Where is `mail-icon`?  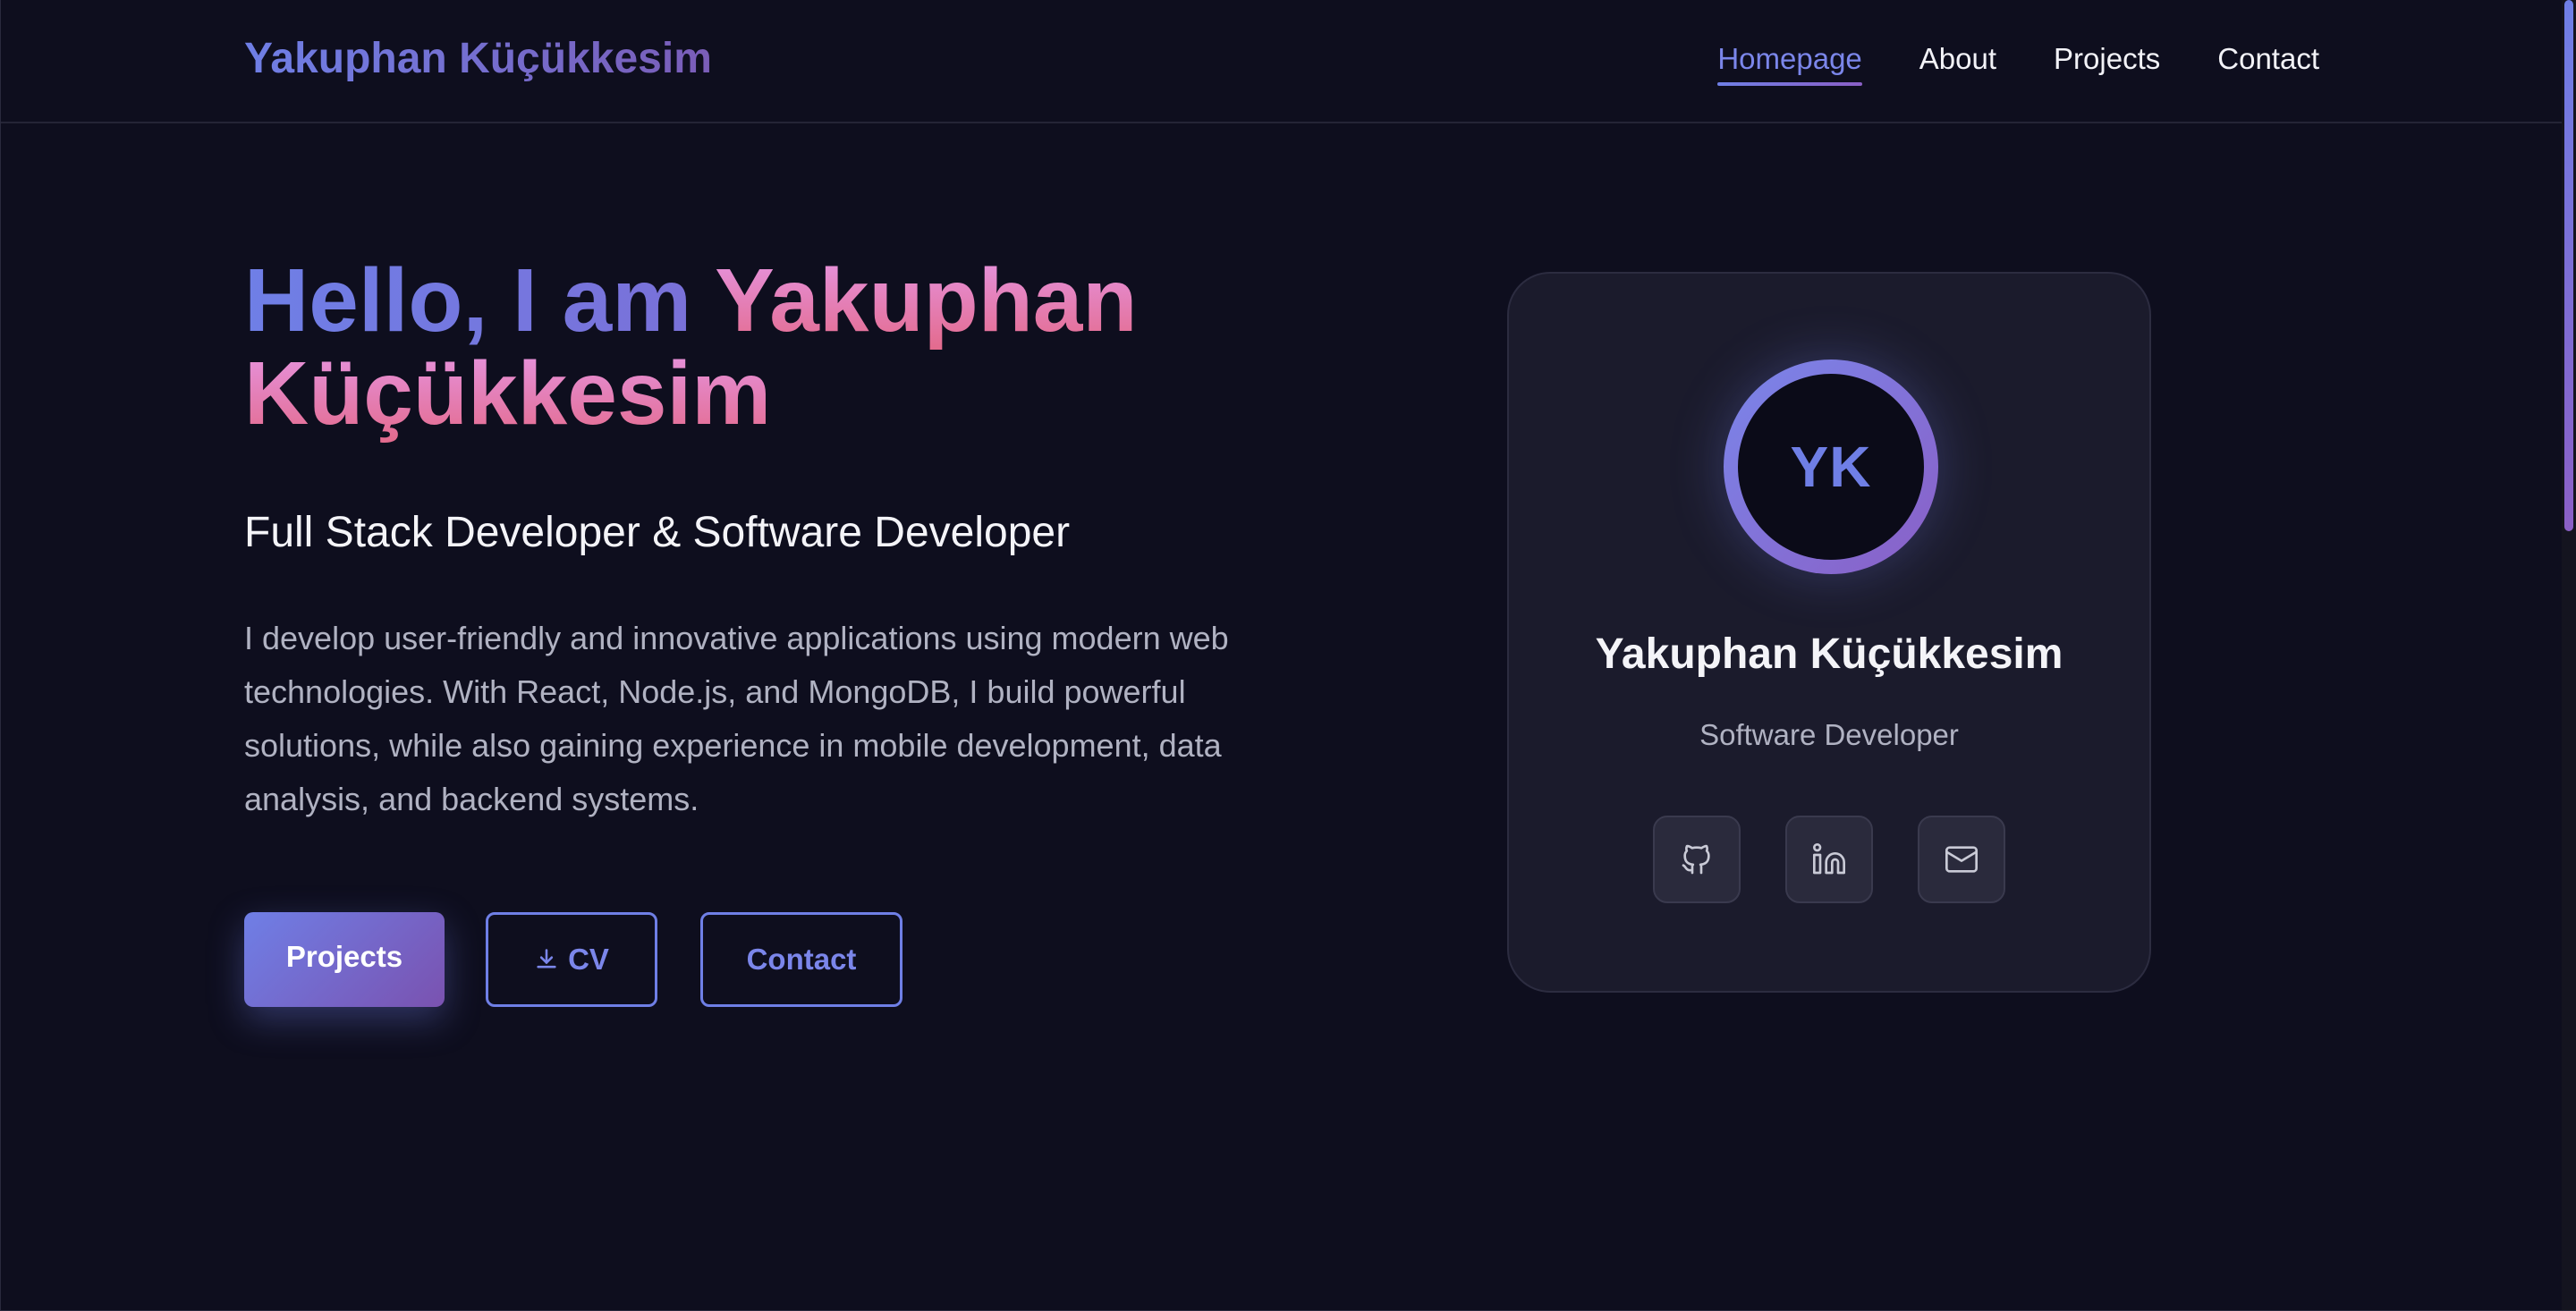
mail-icon is located at coordinates (1961, 859).